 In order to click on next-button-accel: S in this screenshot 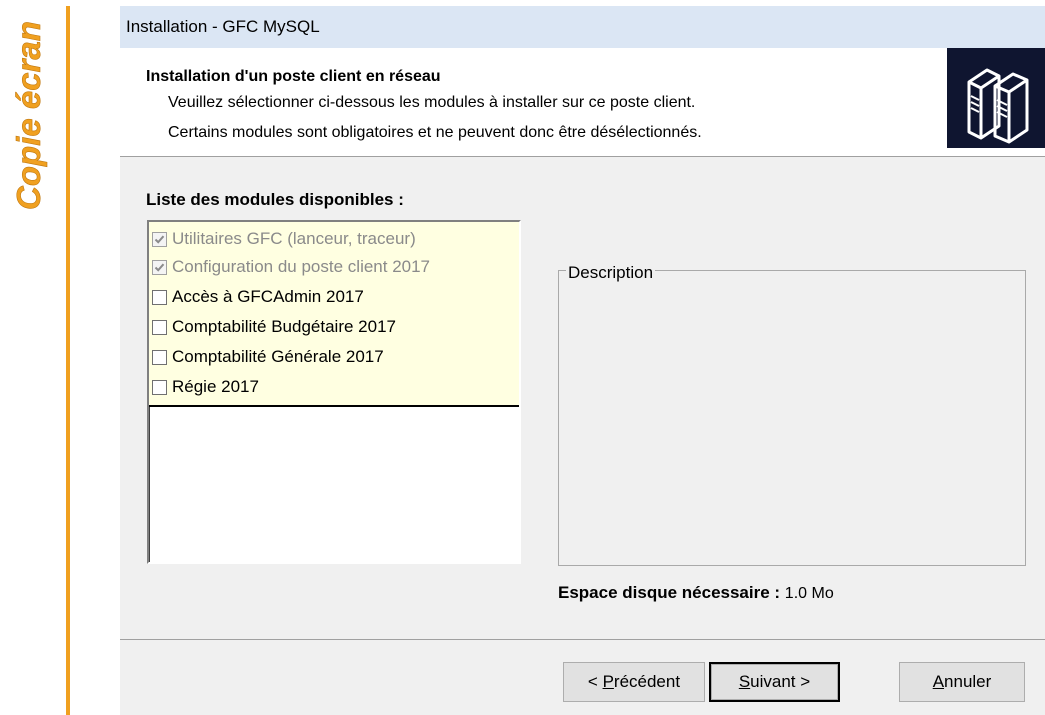, I will do `click(744, 681)`.